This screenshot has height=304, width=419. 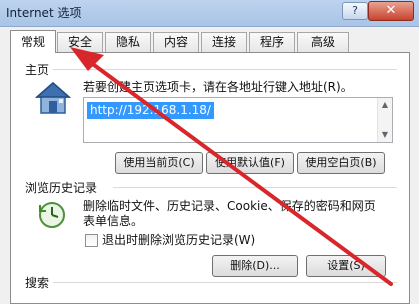 I want to click on help-button: ?, so click(x=355, y=11).